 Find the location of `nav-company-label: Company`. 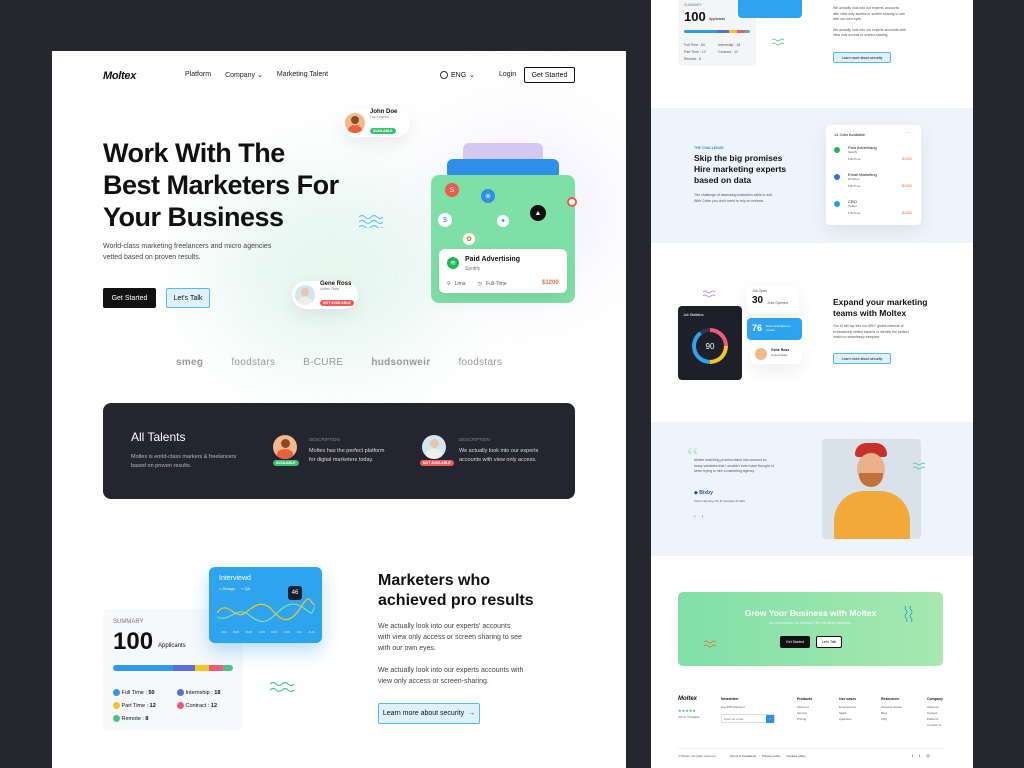

nav-company-label: Company is located at coordinates (240, 75).